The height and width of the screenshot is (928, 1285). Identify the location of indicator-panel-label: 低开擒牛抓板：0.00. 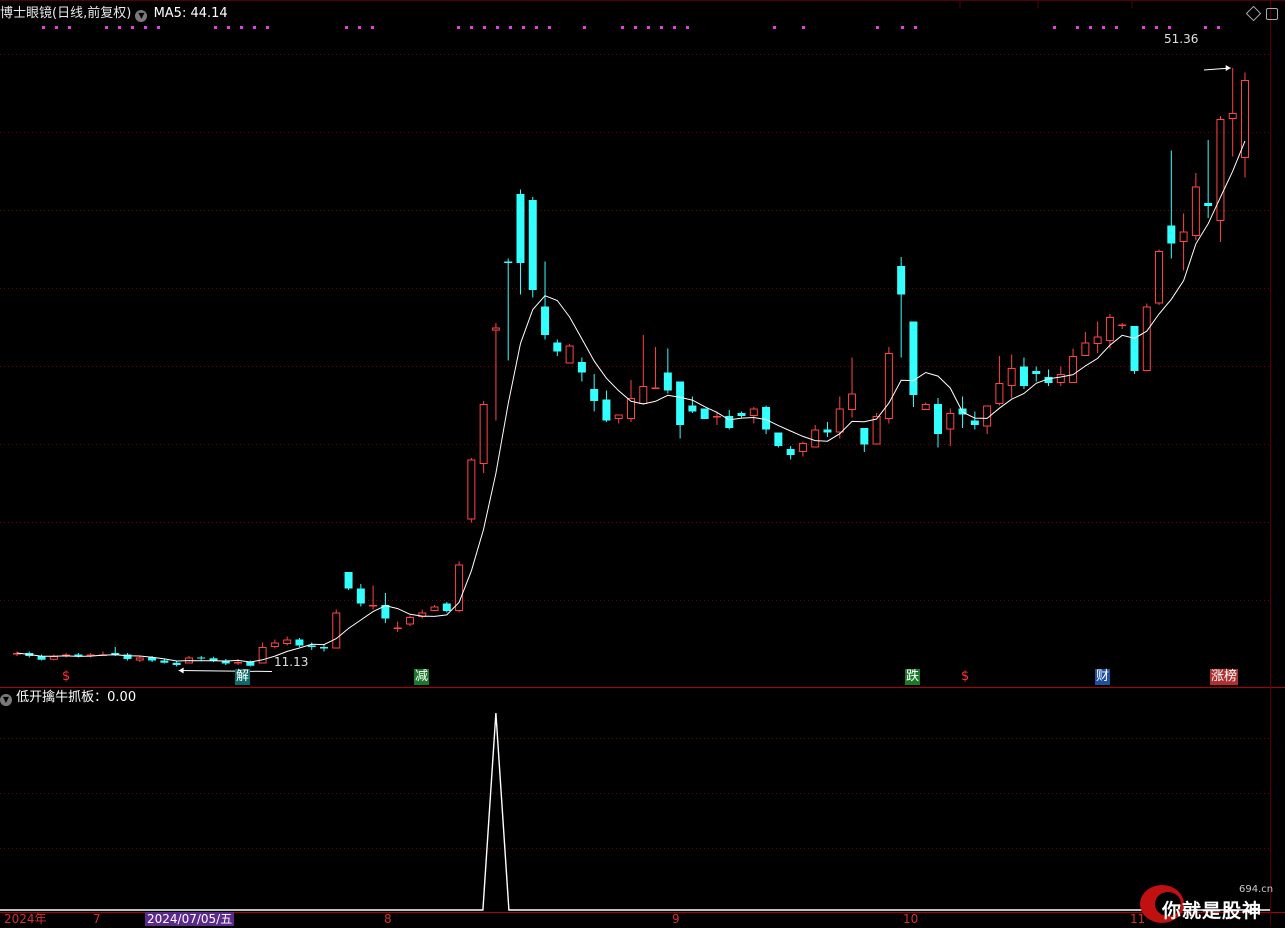
(76, 697).